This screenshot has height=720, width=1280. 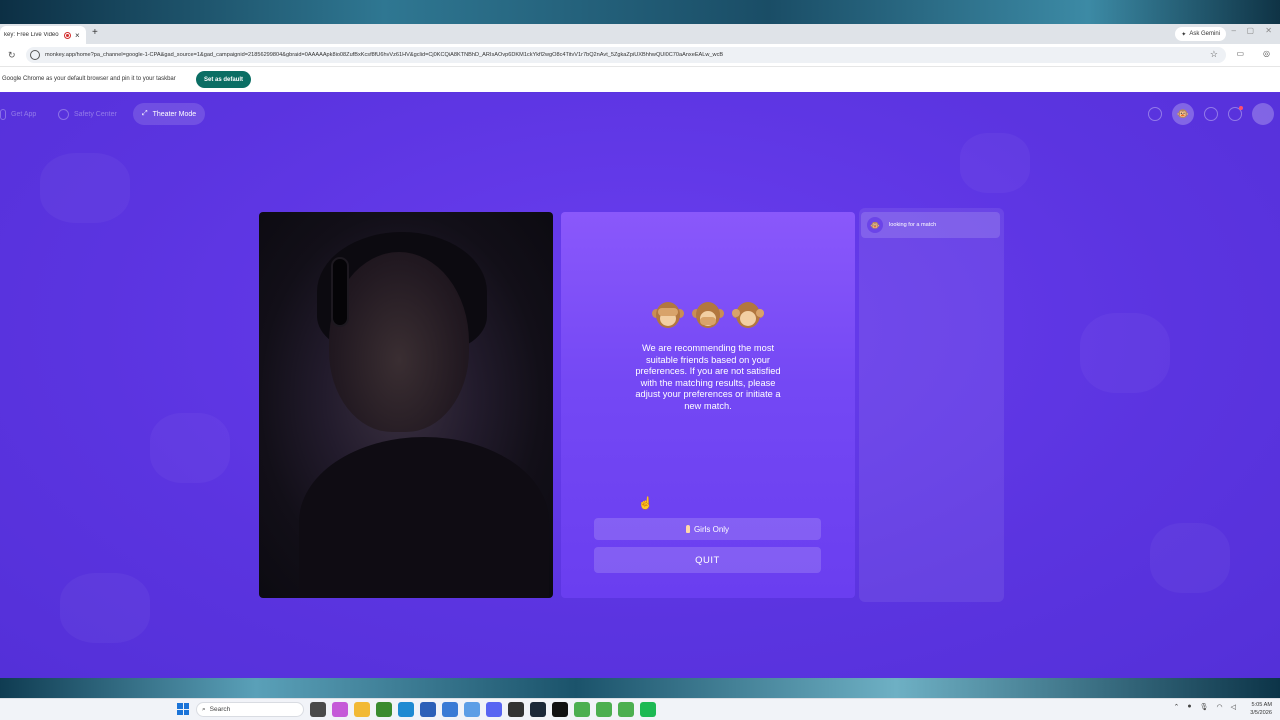 I want to click on edge-icon, so click(x=406, y=709).